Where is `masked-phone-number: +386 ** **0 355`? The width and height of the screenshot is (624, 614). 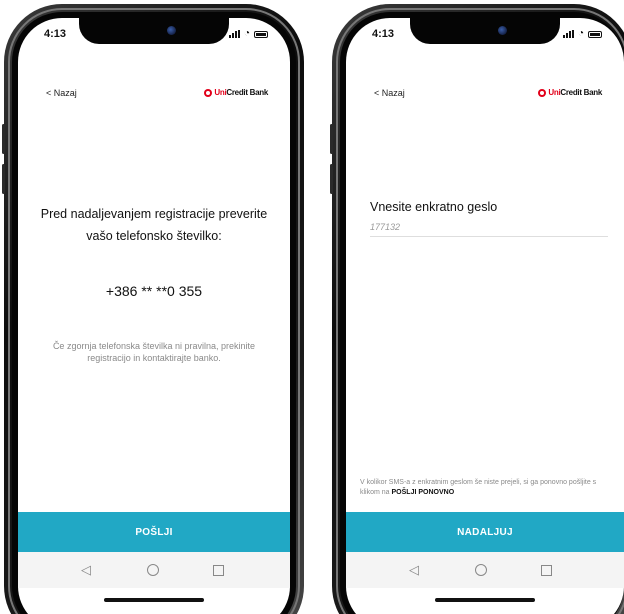
masked-phone-number: +386 ** **0 355 is located at coordinates (154, 291).